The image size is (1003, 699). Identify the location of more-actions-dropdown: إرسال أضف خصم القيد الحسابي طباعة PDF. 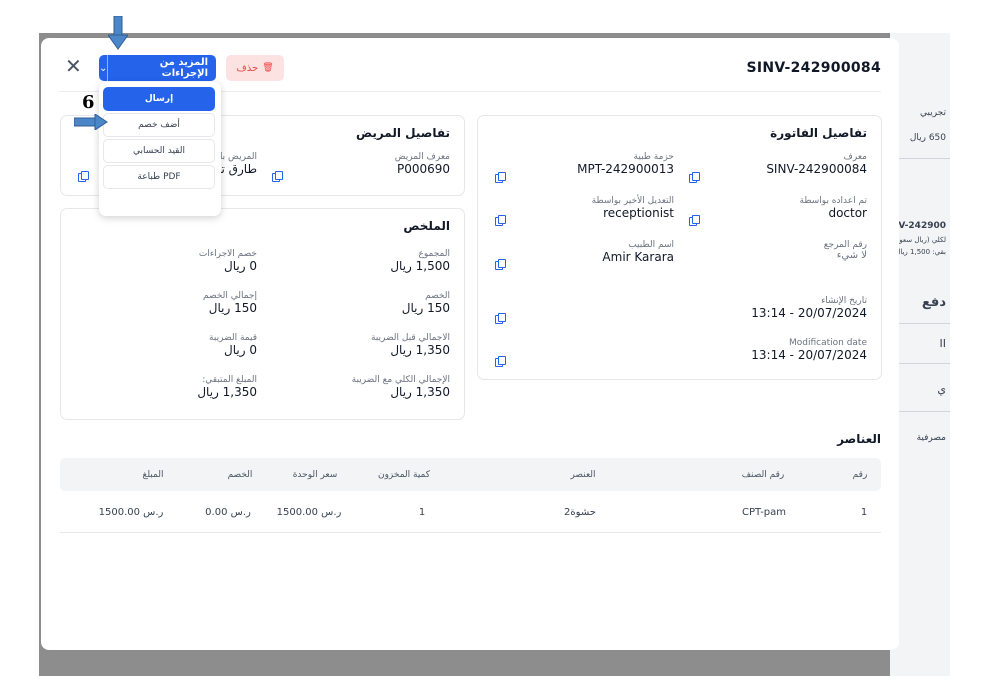
(160, 149).